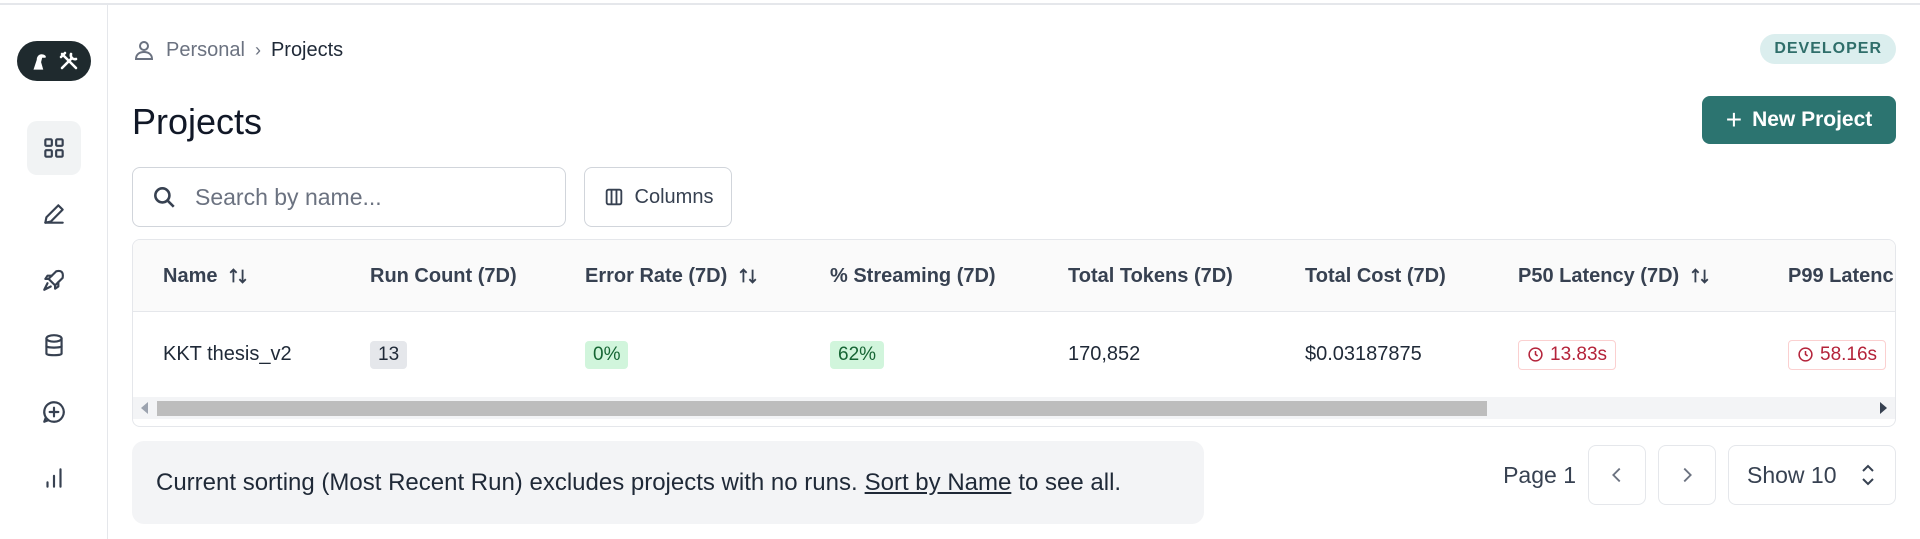  I want to click on cell-streaming: 62%, so click(857, 354).